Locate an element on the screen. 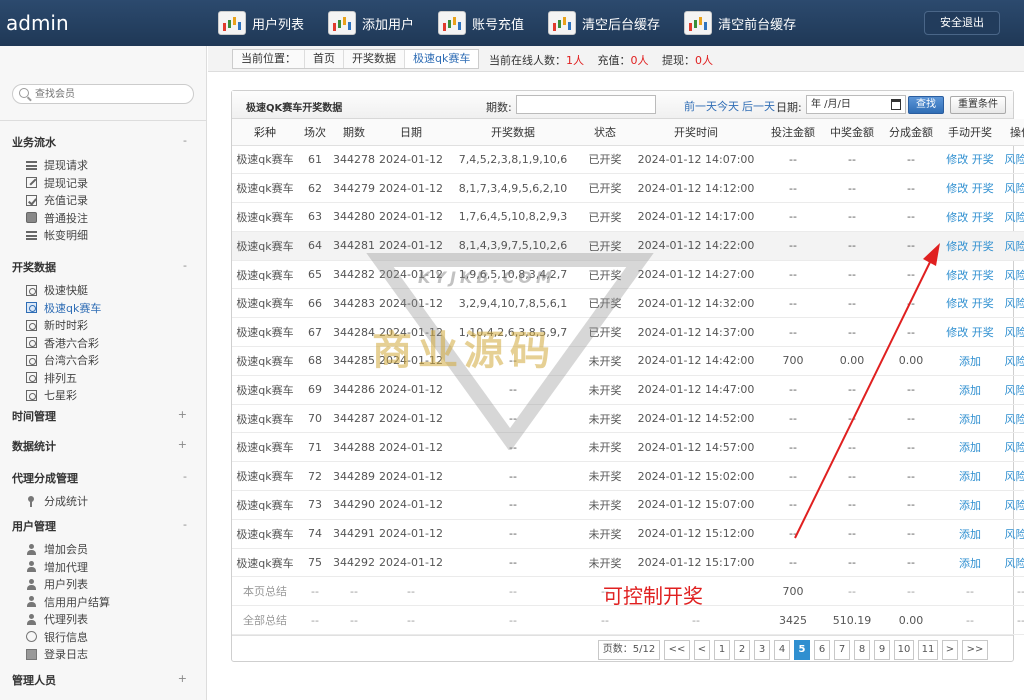 This screenshot has height=700, width=1024. sidebar-item-1-4: 台湾六合彩 is located at coordinates (62, 360).